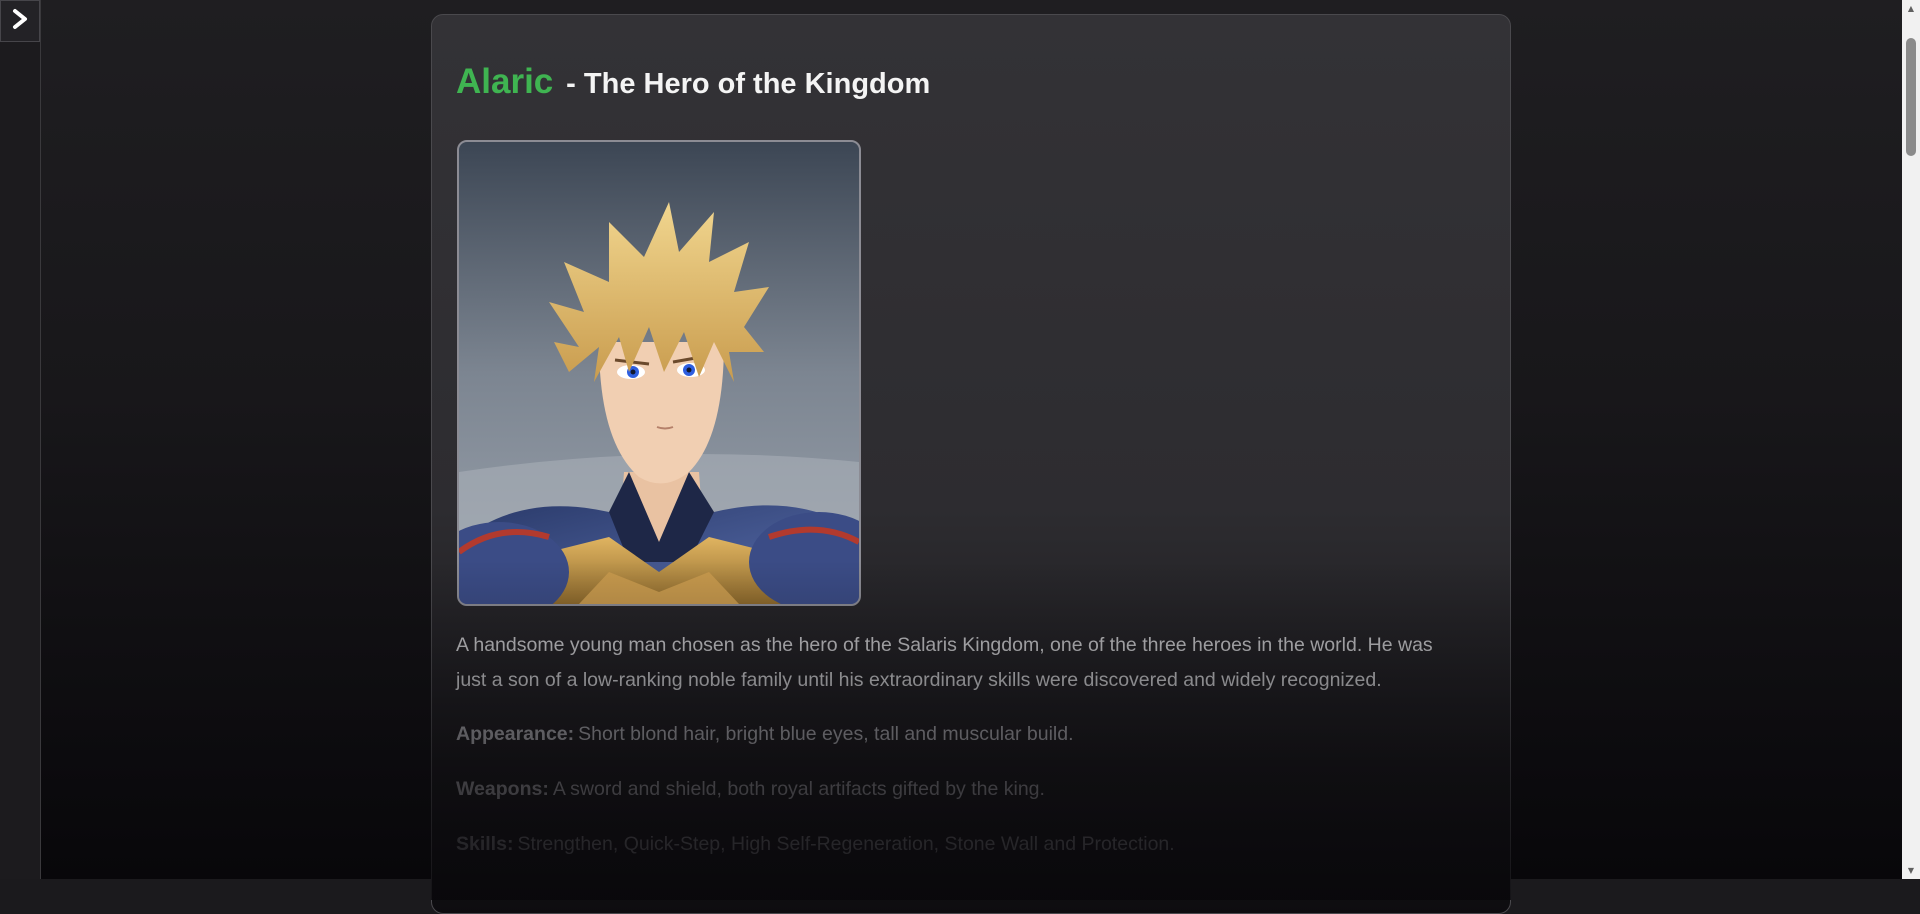  I want to click on character-title: Alaric - The Hero of the Kingdom, so click(693, 82).